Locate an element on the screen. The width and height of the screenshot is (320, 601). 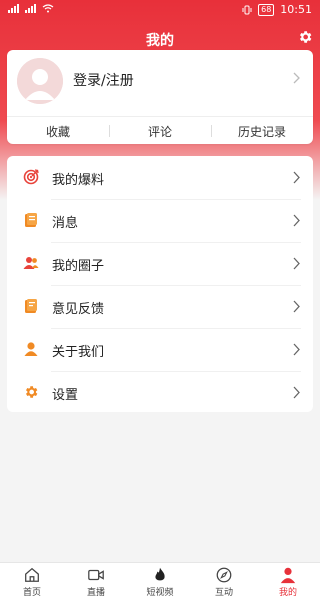
nav-short-video: 短视频 is located at coordinates (160, 582).